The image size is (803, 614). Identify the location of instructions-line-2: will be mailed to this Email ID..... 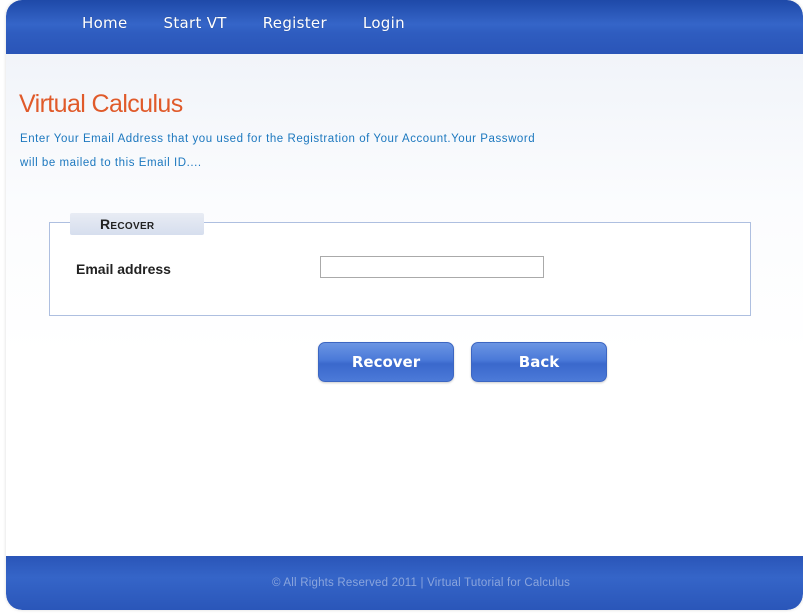
(111, 163).